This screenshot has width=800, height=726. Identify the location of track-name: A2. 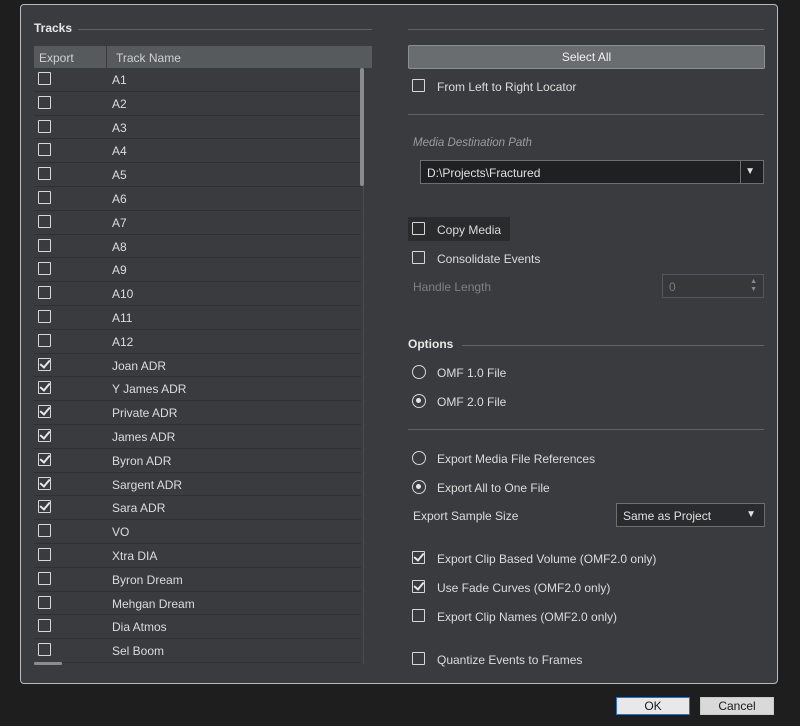
(119, 103).